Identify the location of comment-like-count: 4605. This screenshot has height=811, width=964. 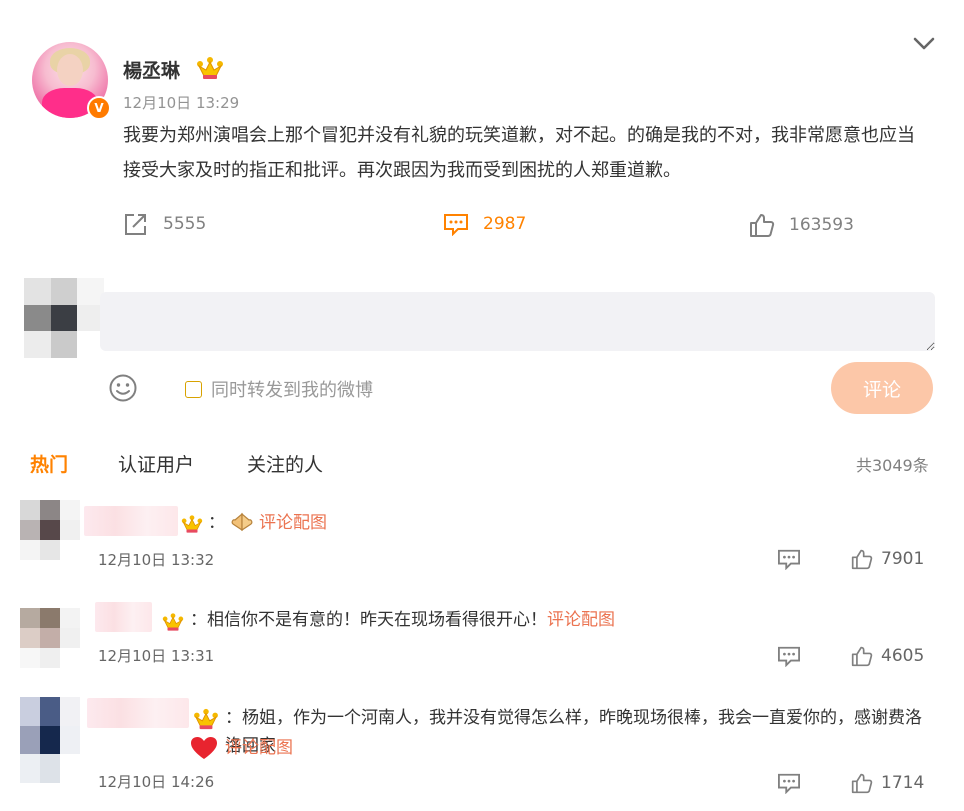
(903, 656).